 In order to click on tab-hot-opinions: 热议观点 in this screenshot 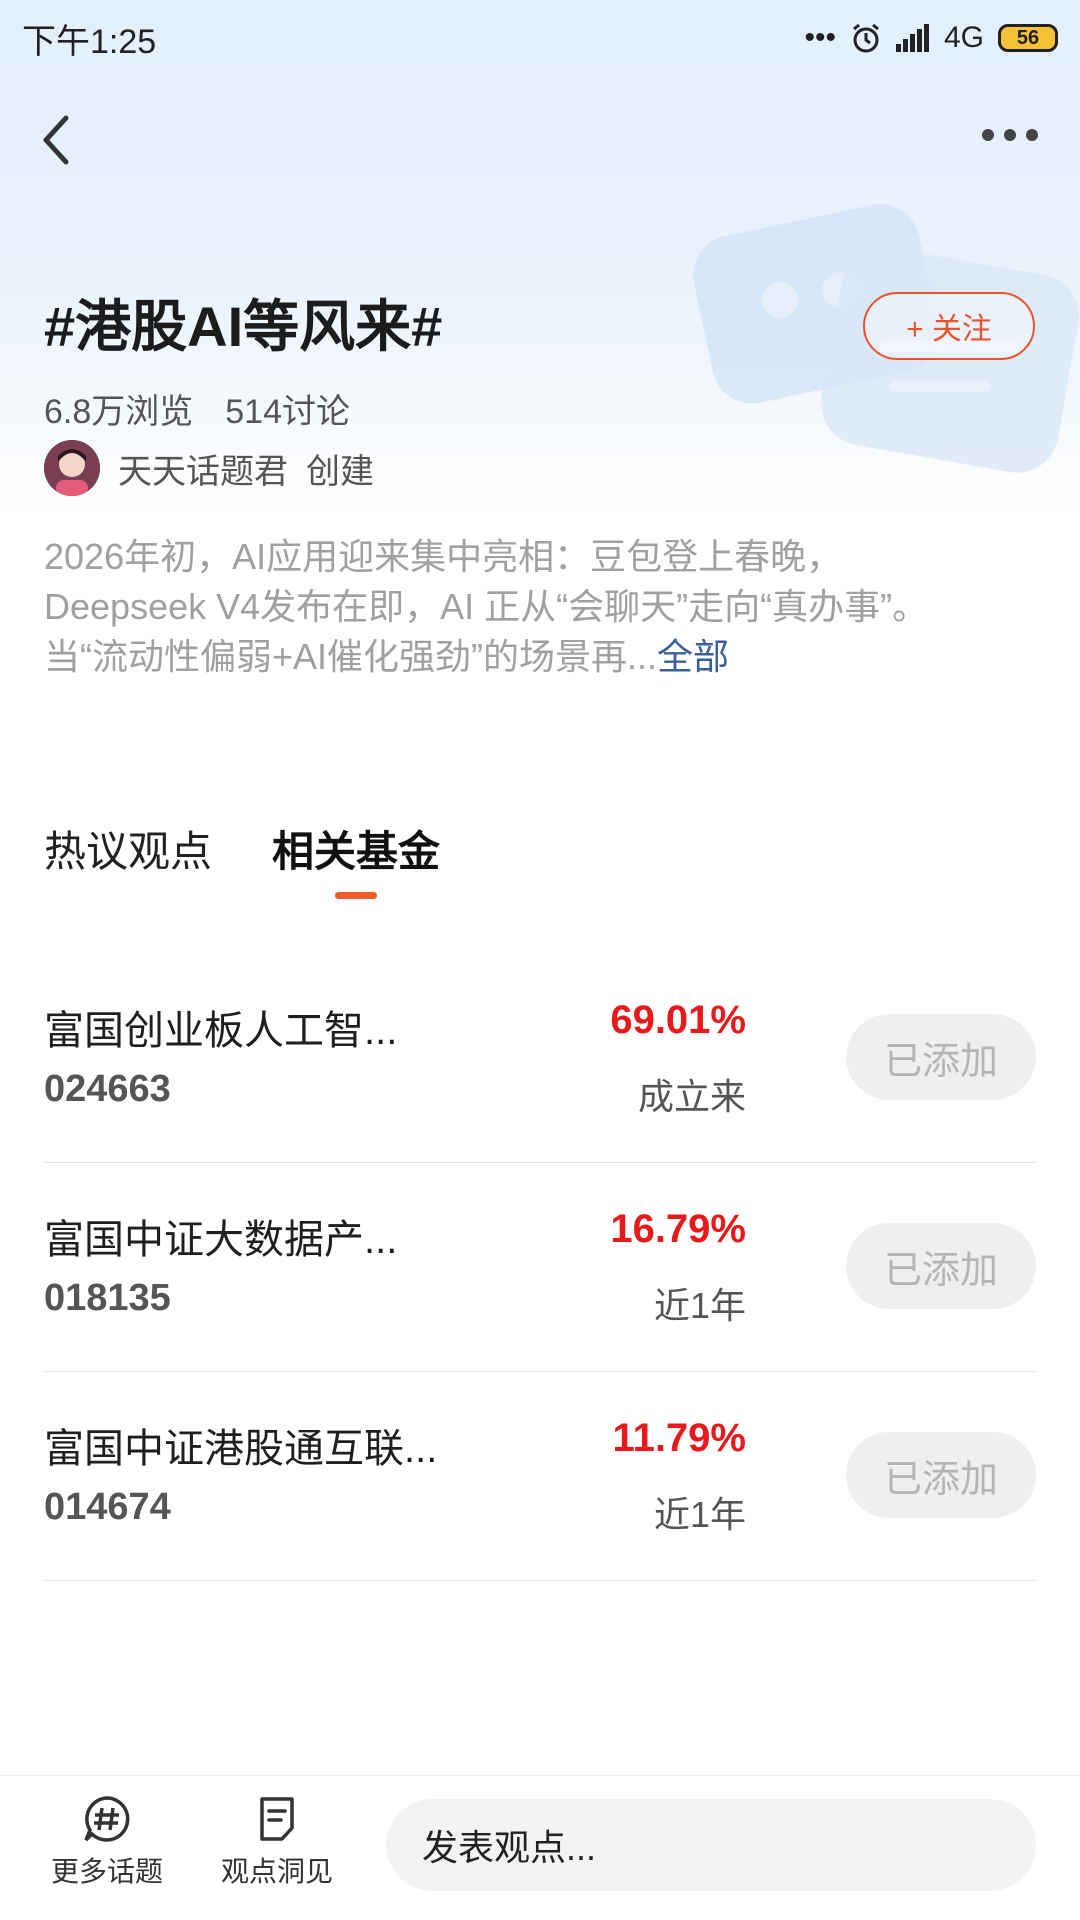, I will do `click(128, 858)`.